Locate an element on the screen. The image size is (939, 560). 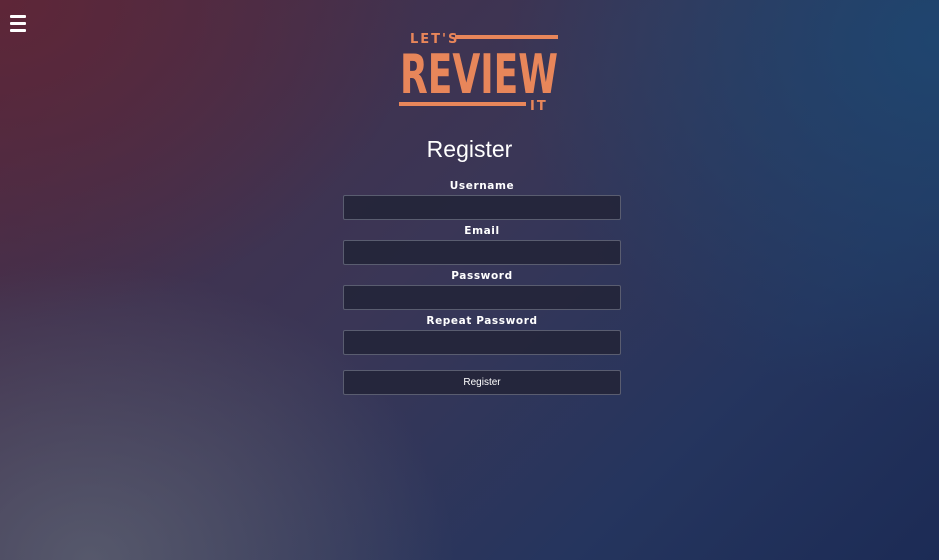
password-label: Password is located at coordinates (482, 276).